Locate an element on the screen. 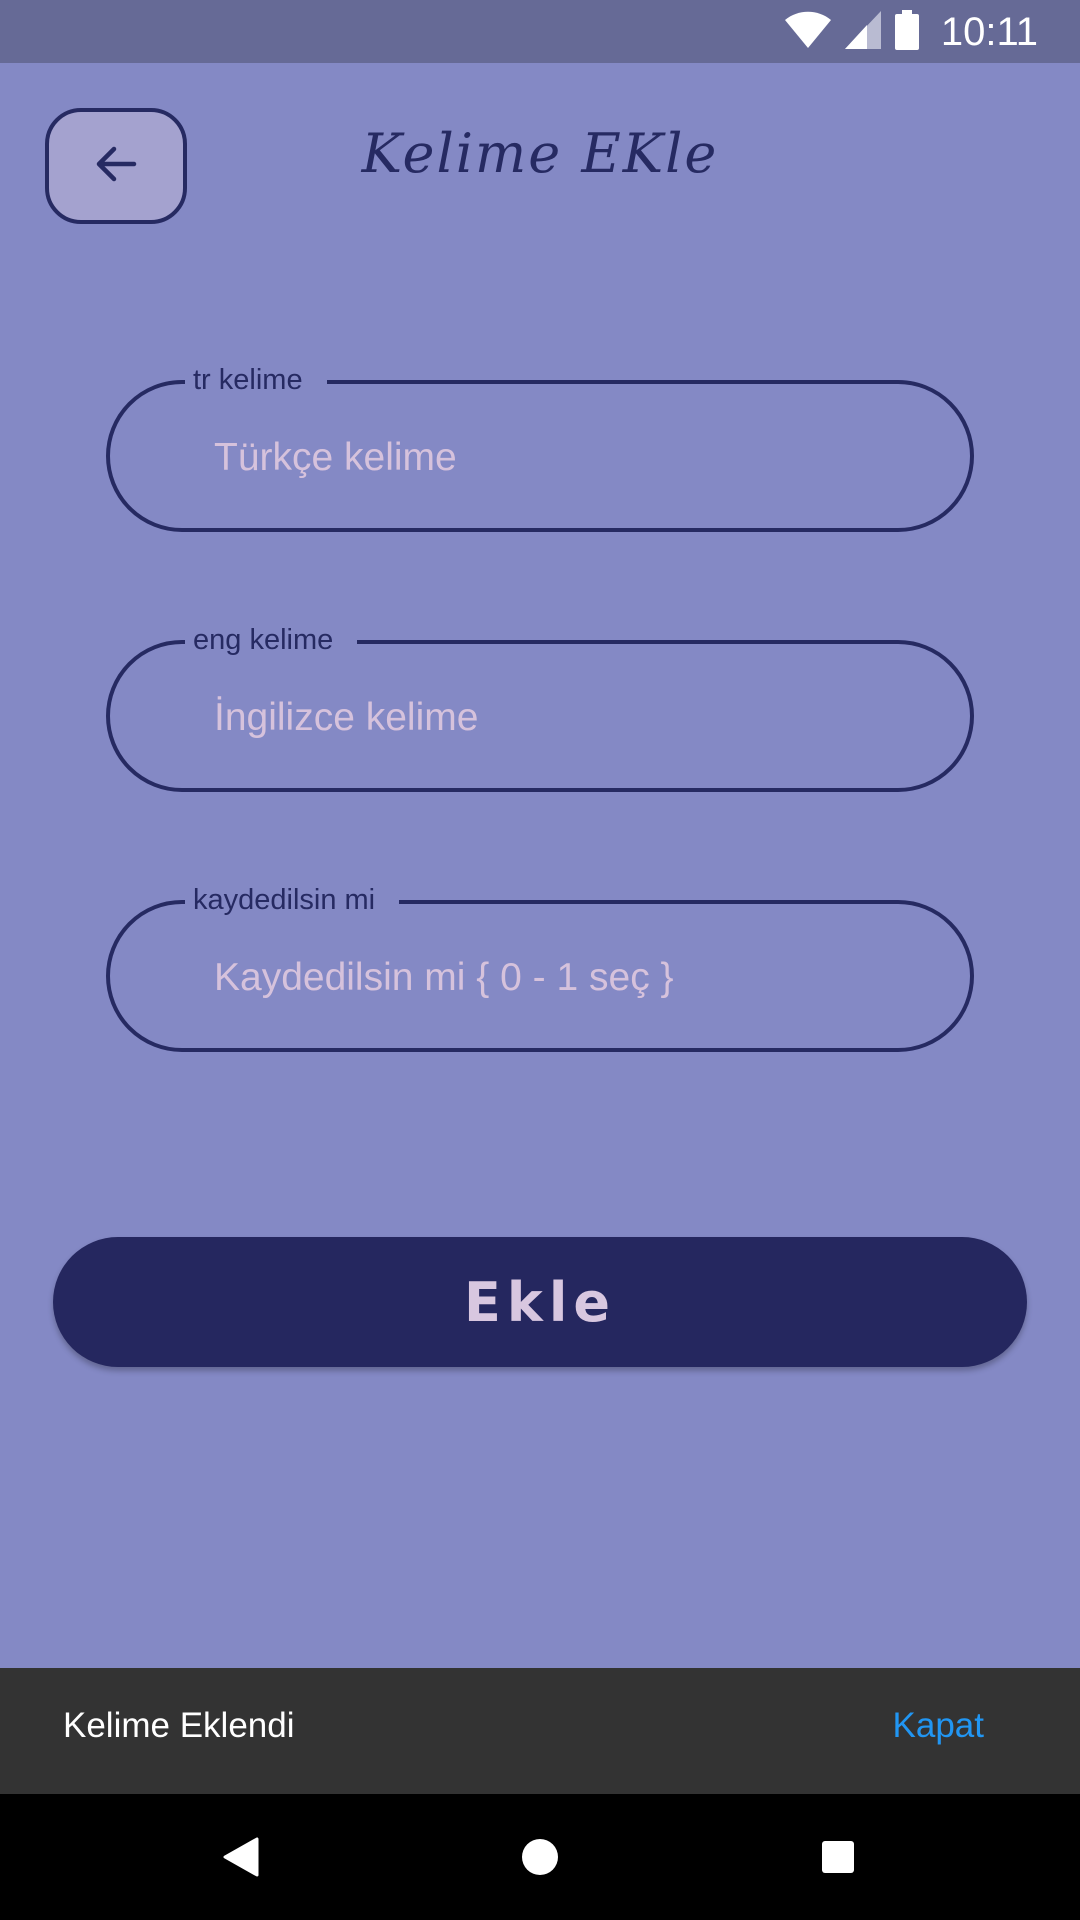 The height and width of the screenshot is (1920, 1080). add-word-button: Ekle is located at coordinates (540, 1302).